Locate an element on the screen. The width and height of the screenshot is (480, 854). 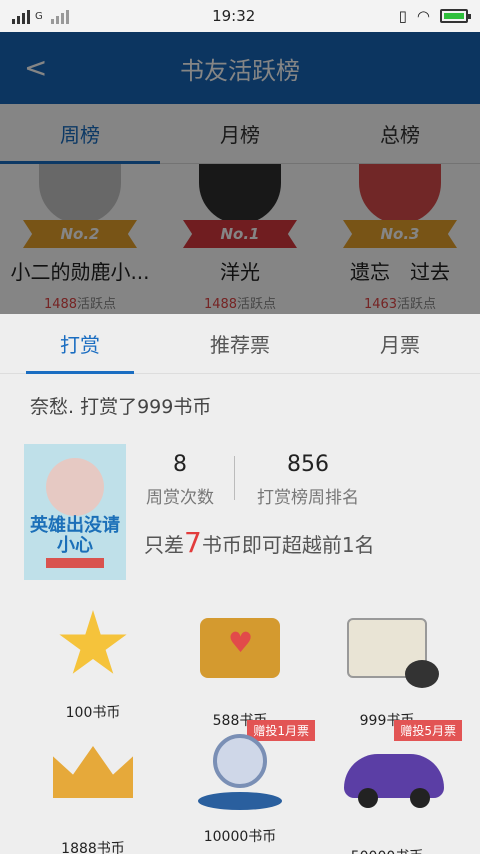
magic-wand-icon is located at coordinates (93, 653).